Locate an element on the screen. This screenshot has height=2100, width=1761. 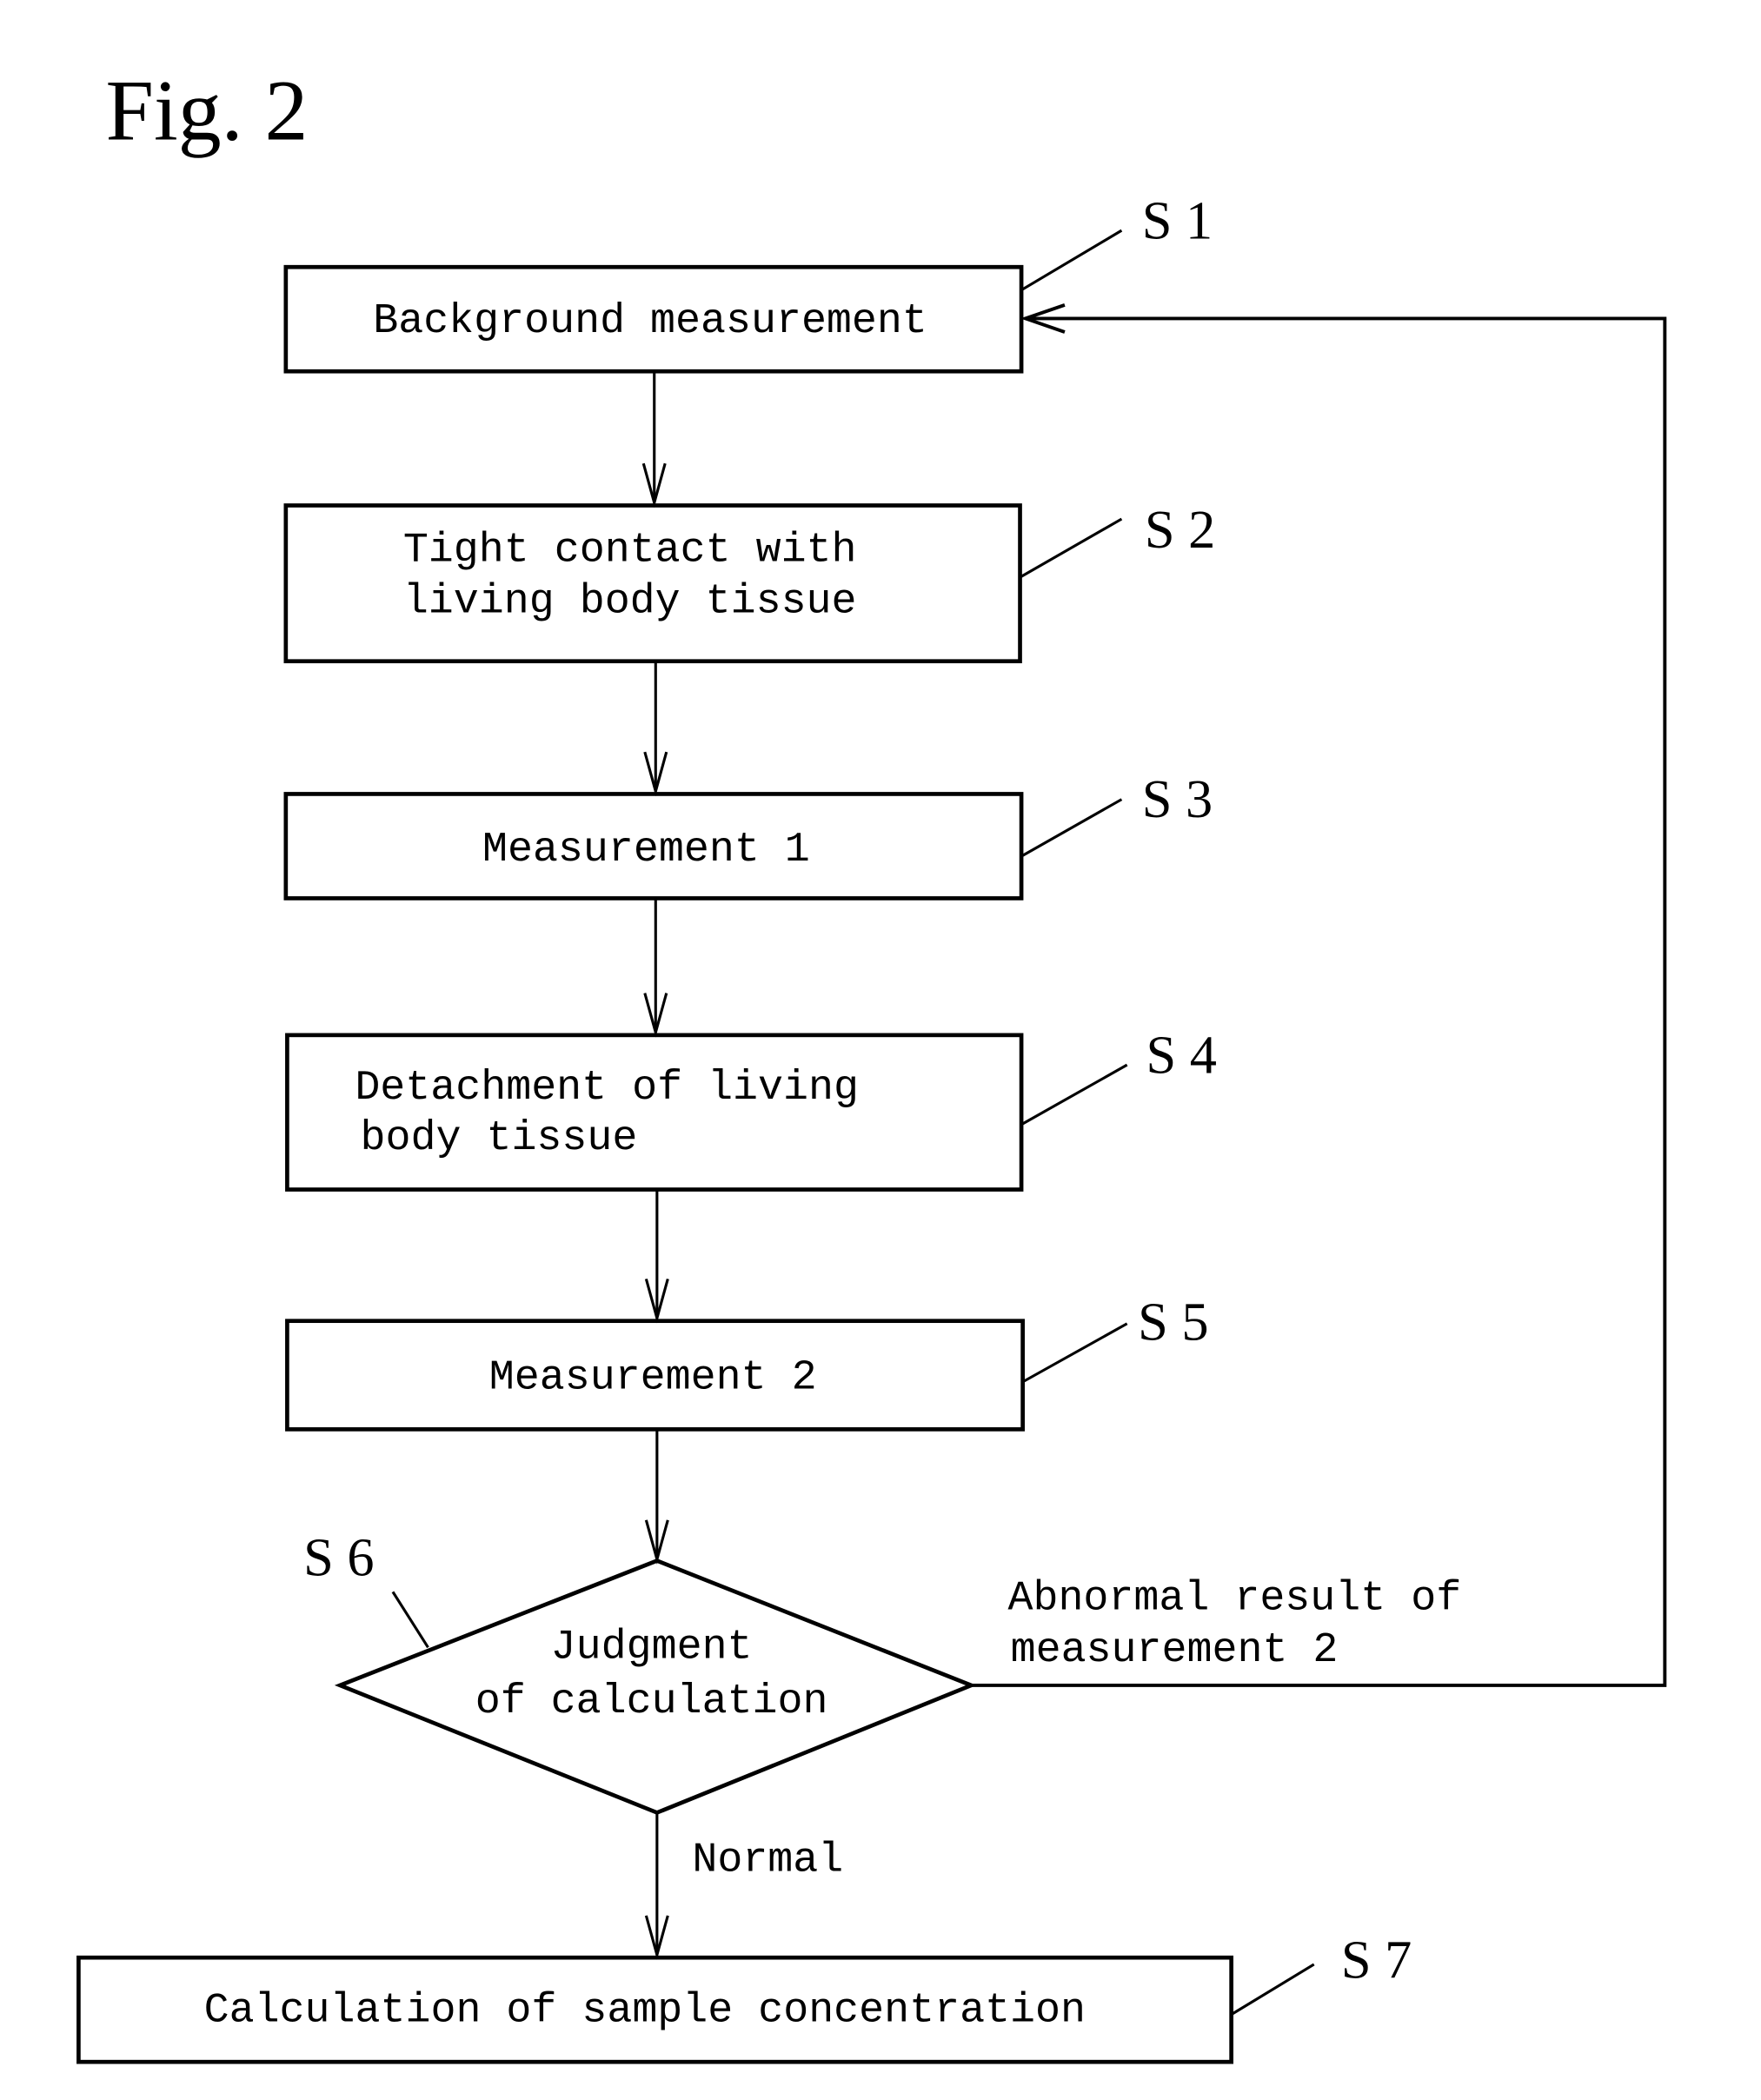
step-s3: Measurement 1 S 3 is located at coordinates (748, 835).